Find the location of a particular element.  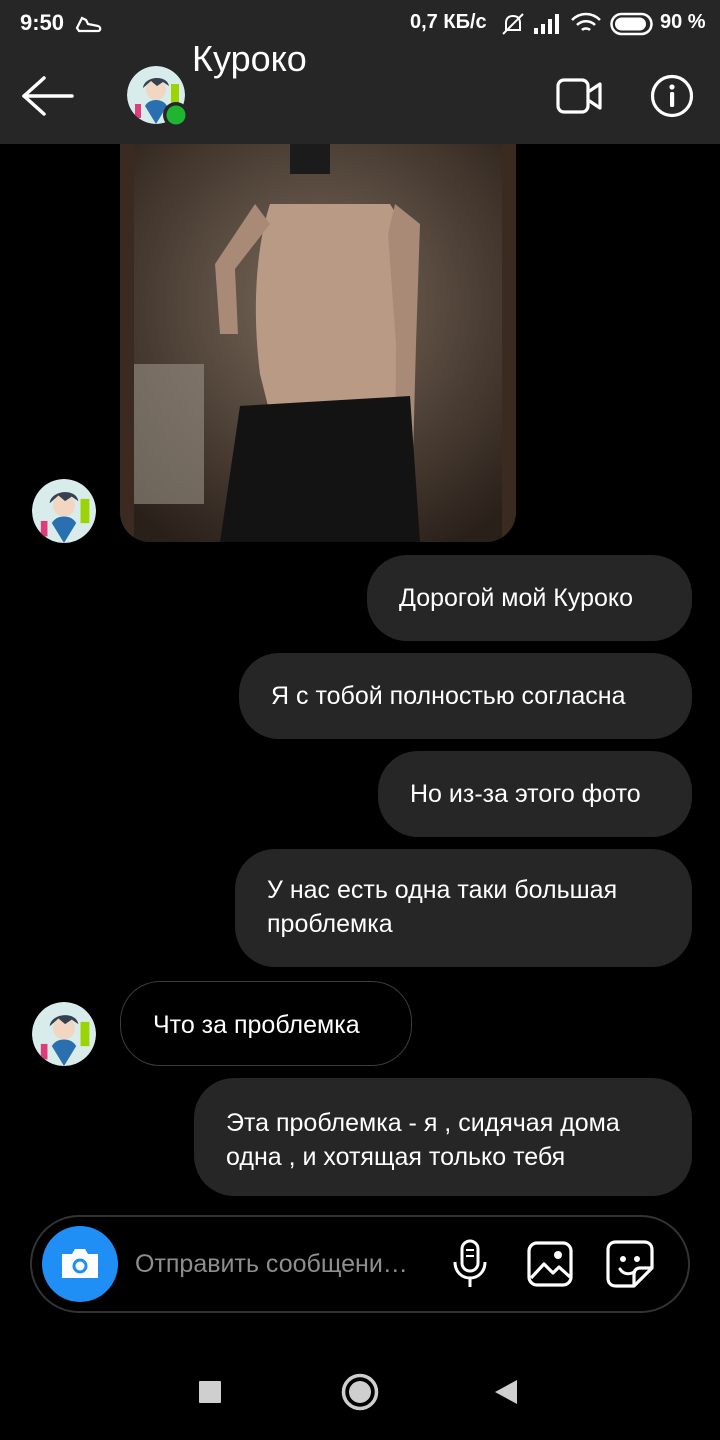

mute-bell-icon is located at coordinates (513, 24).